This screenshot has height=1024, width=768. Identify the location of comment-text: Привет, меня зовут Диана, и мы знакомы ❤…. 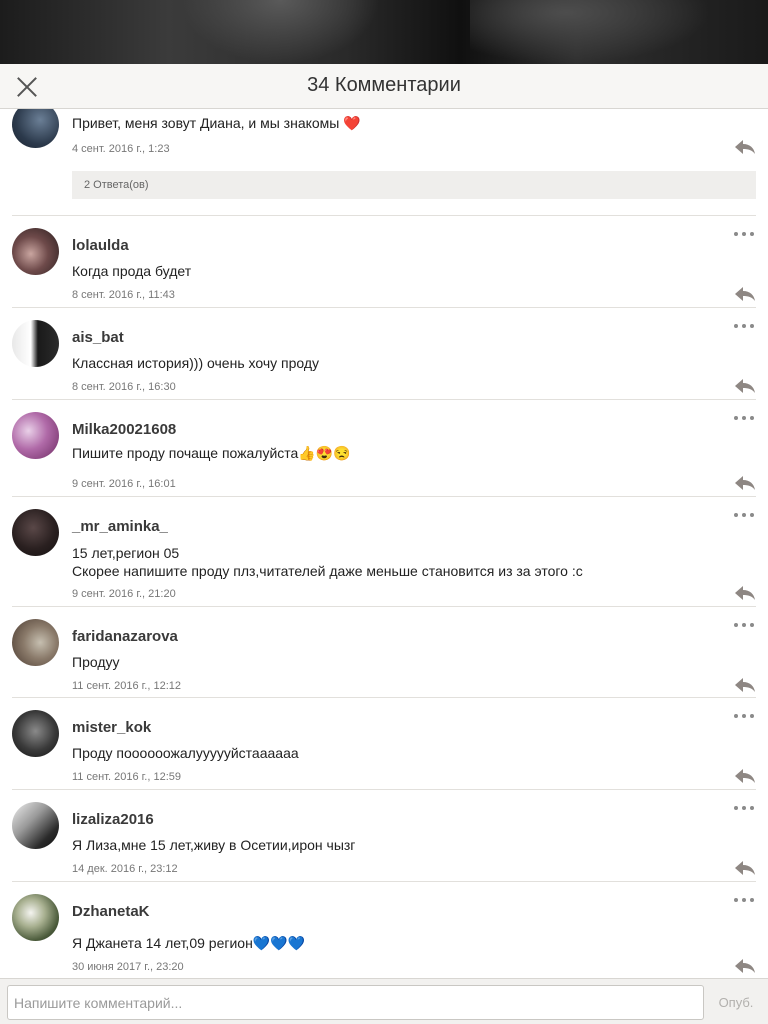
(216, 123).